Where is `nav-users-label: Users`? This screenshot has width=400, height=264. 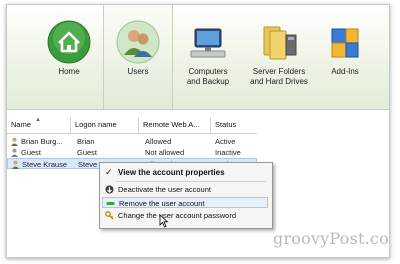
nav-users-label: Users is located at coordinates (138, 71).